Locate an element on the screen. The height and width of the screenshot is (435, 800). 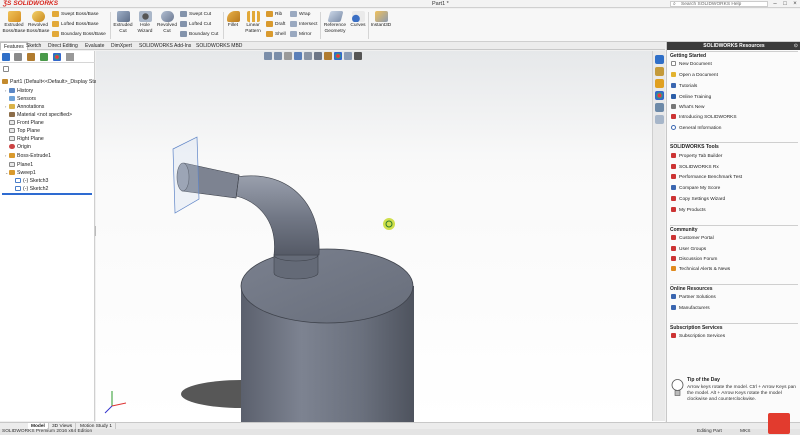
online-training-link: Online Training is located at coordinates (691, 98).